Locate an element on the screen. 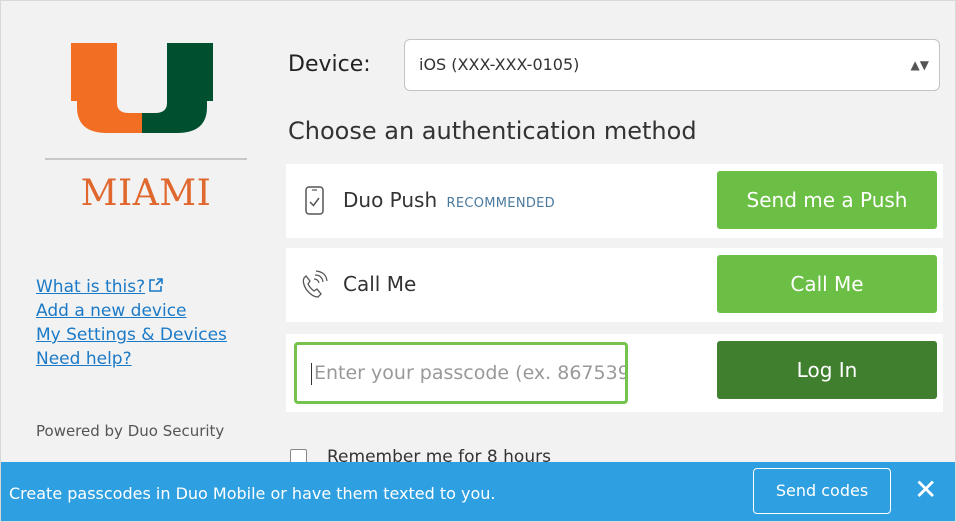 This screenshot has width=956, height=522. method-row-call: Call Me Call Me is located at coordinates (614, 285).